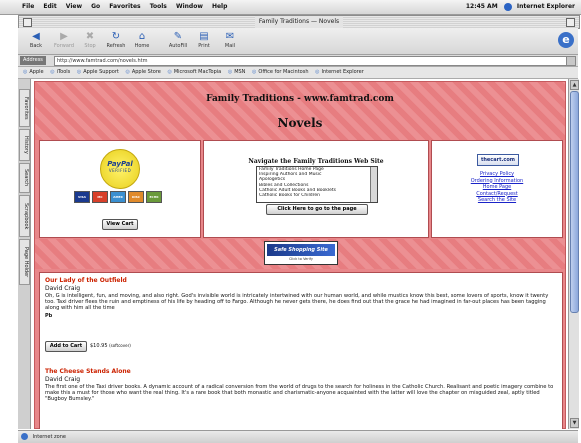  What do you see at coordinates (194, 72) in the screenshot?
I see `favorite-mactopia: Microsoft MacTopia` at bounding box center [194, 72].